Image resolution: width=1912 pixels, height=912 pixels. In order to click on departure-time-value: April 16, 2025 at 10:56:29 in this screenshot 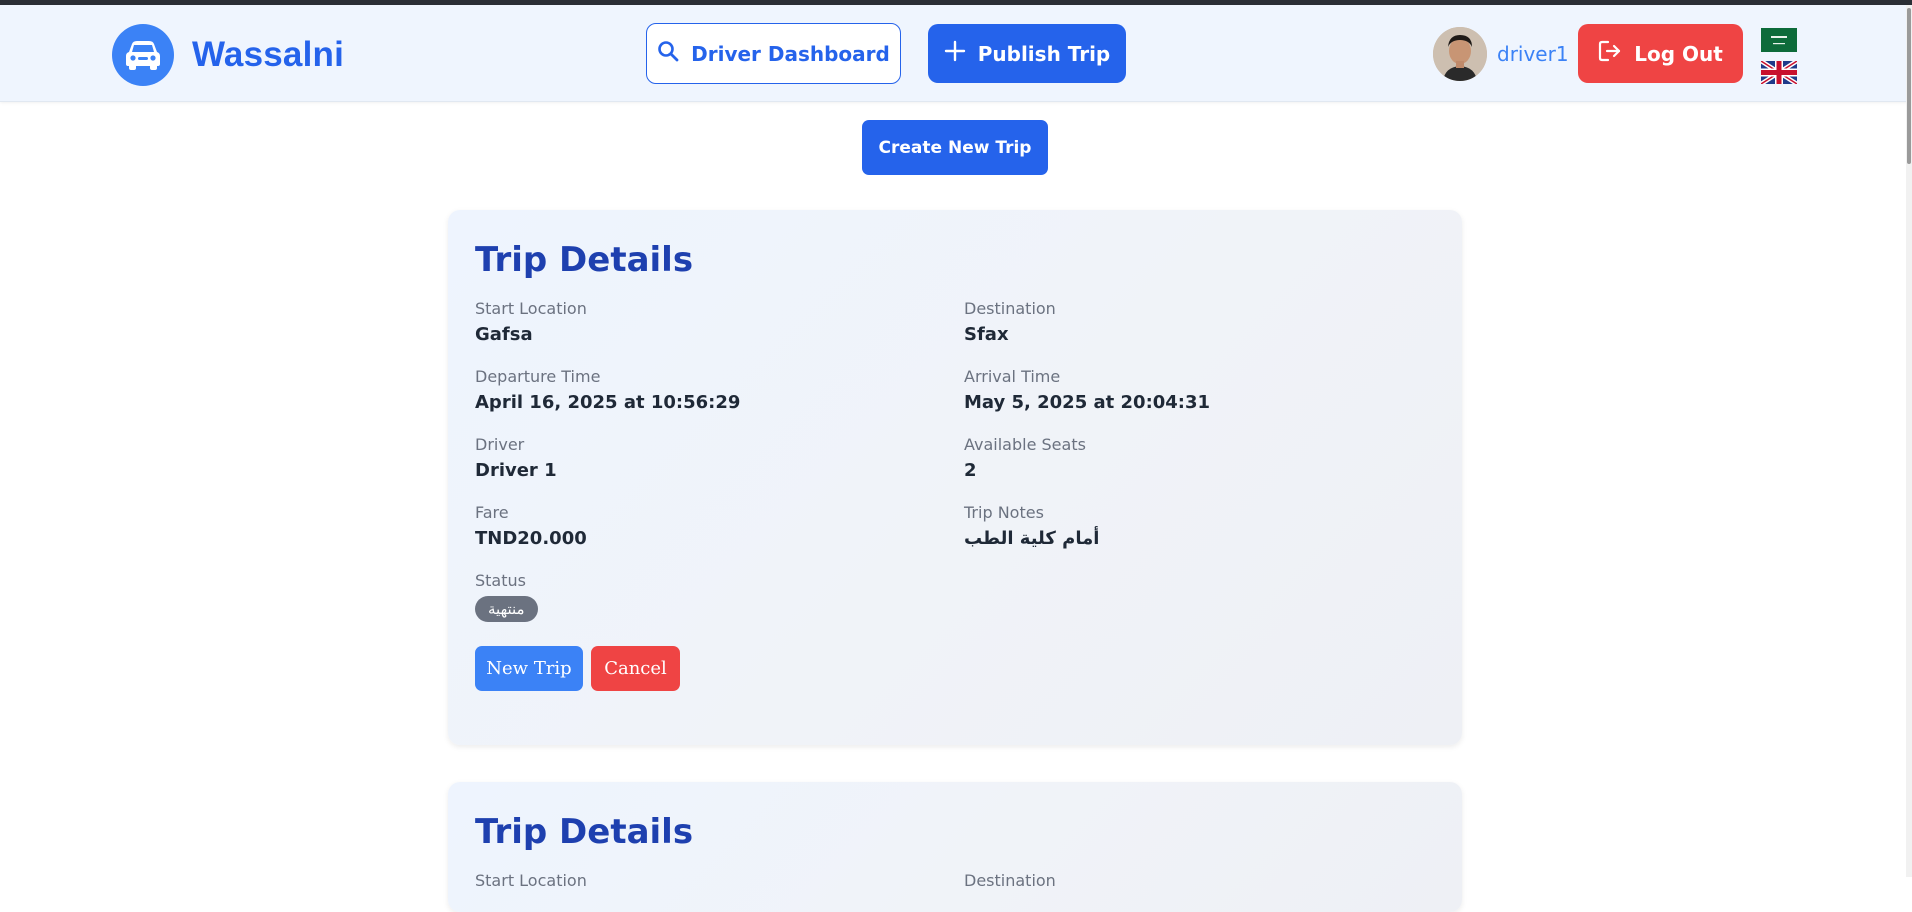, I will do `click(608, 402)`.